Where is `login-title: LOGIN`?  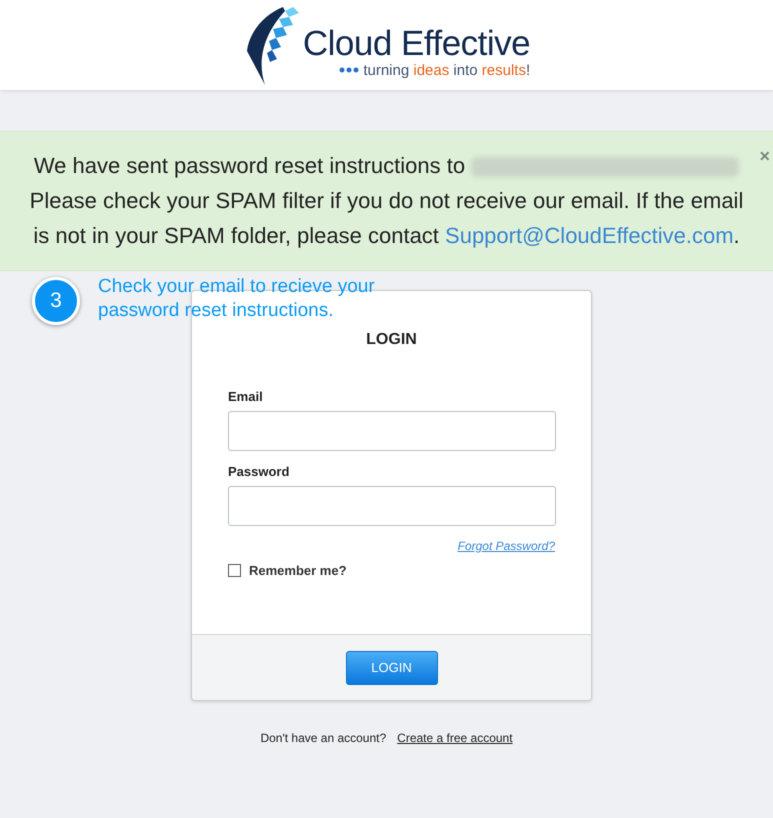
login-title: LOGIN is located at coordinates (391, 340).